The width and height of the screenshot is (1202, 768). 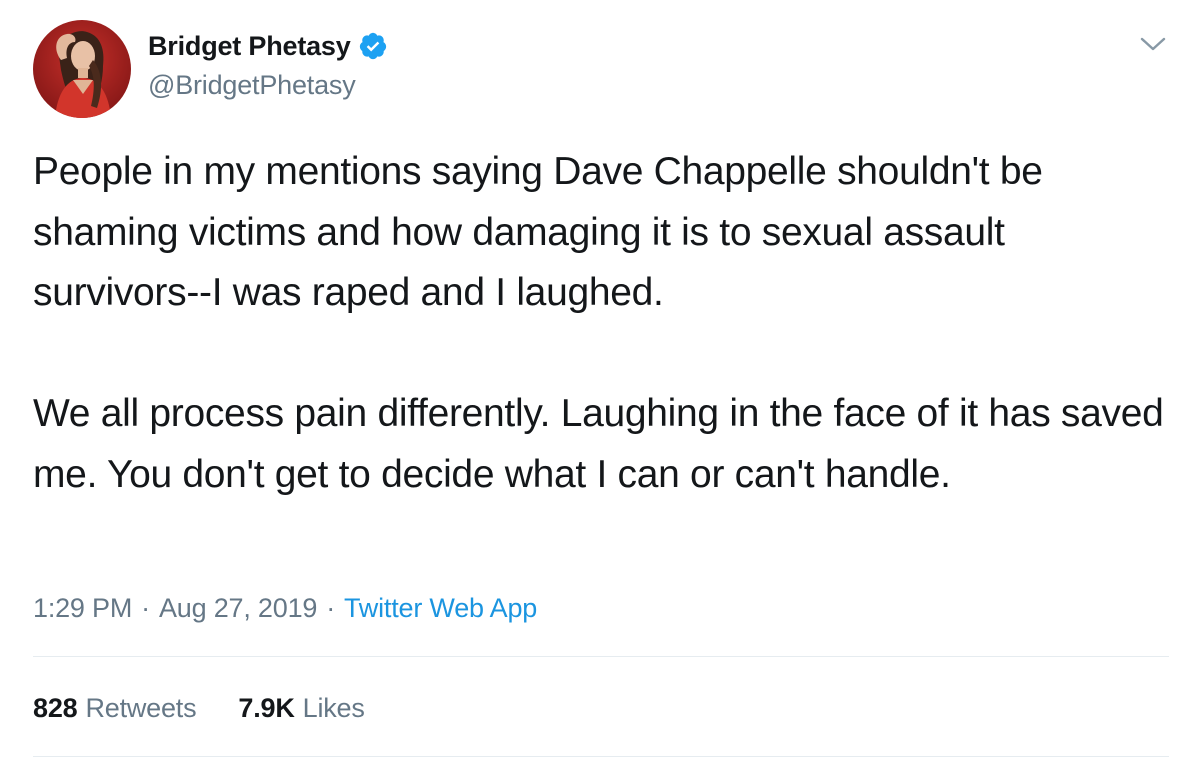 I want to click on avatar, so click(x=82, y=69).